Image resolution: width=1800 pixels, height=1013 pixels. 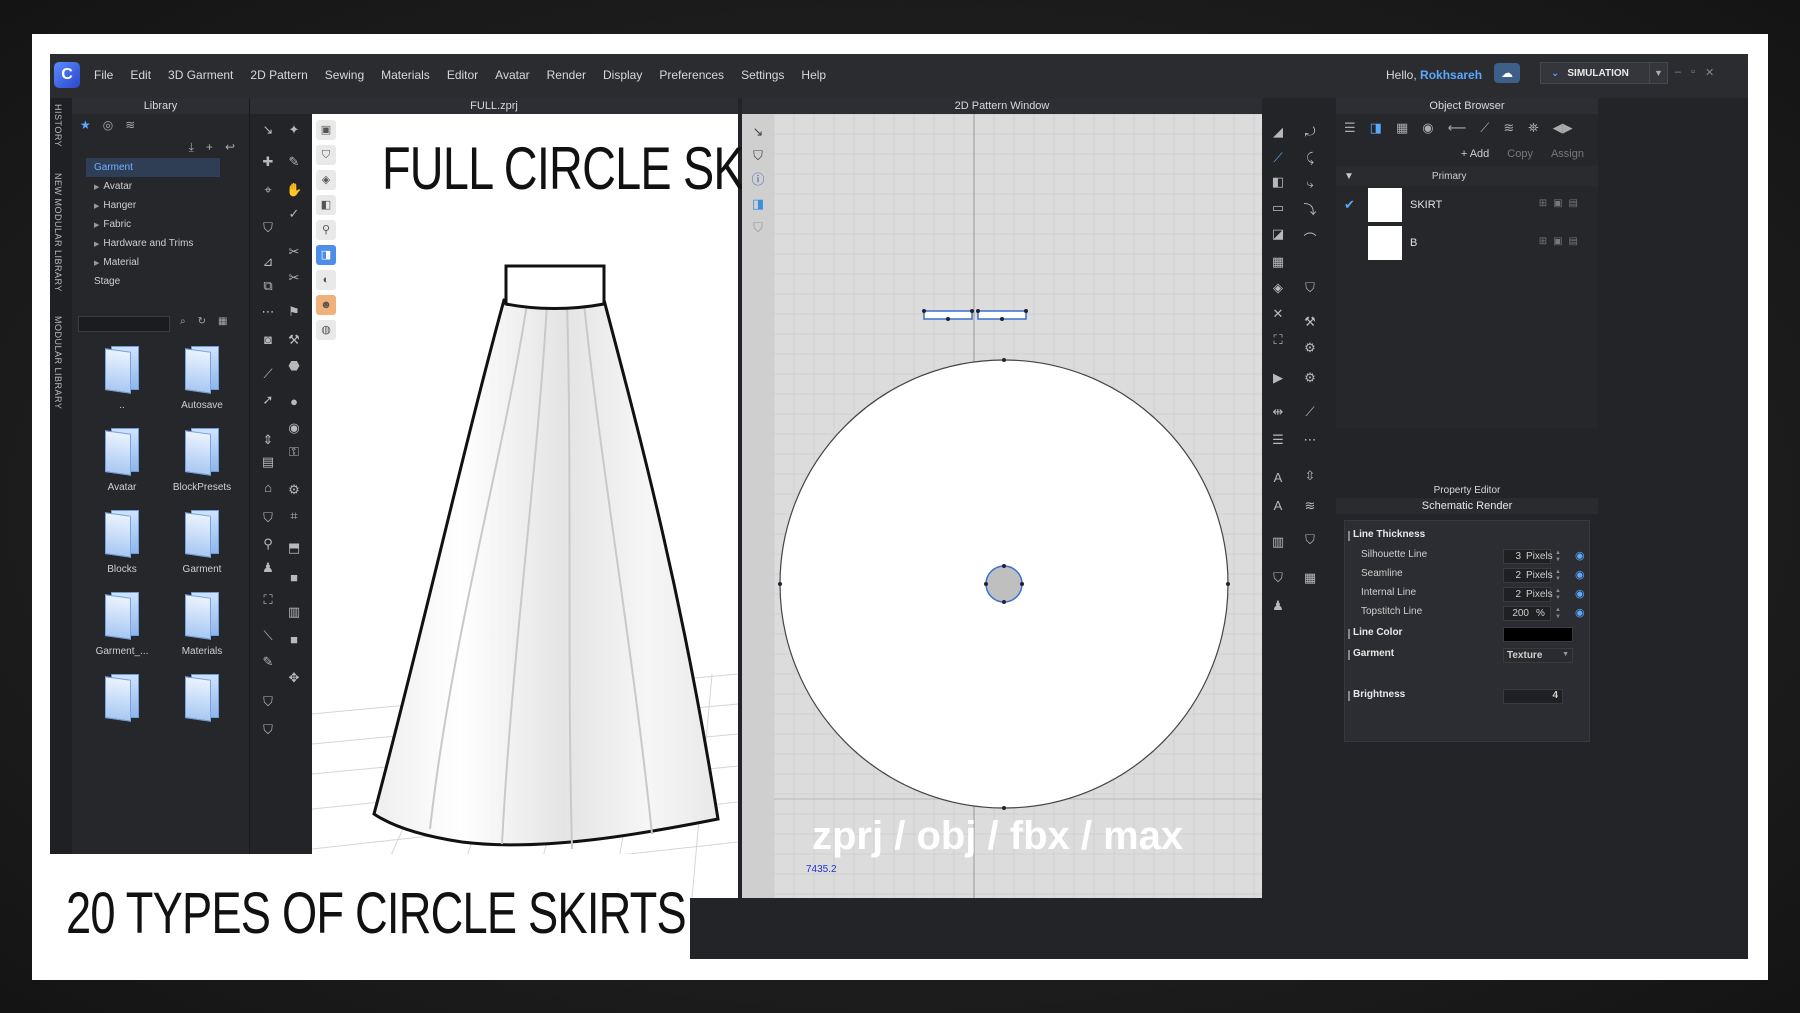 What do you see at coordinates (1310, 210) in the screenshot?
I see `circle-tool-icon: ⤵` at bounding box center [1310, 210].